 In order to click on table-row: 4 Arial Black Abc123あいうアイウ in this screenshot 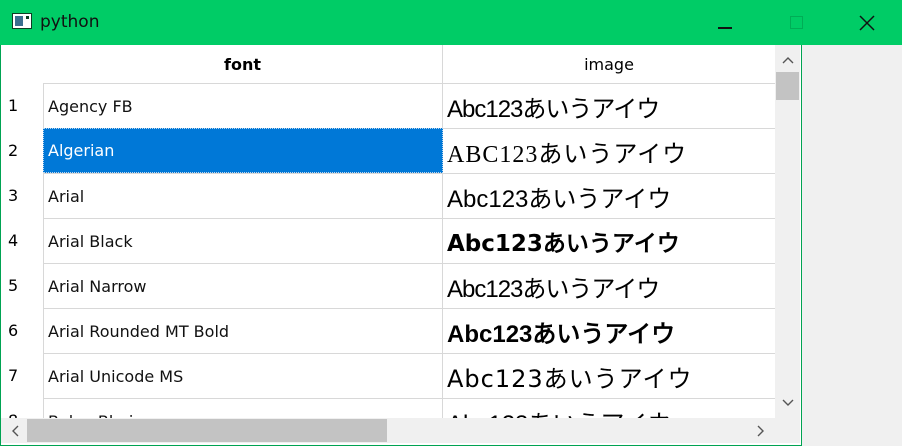, I will do `click(388, 240)`.